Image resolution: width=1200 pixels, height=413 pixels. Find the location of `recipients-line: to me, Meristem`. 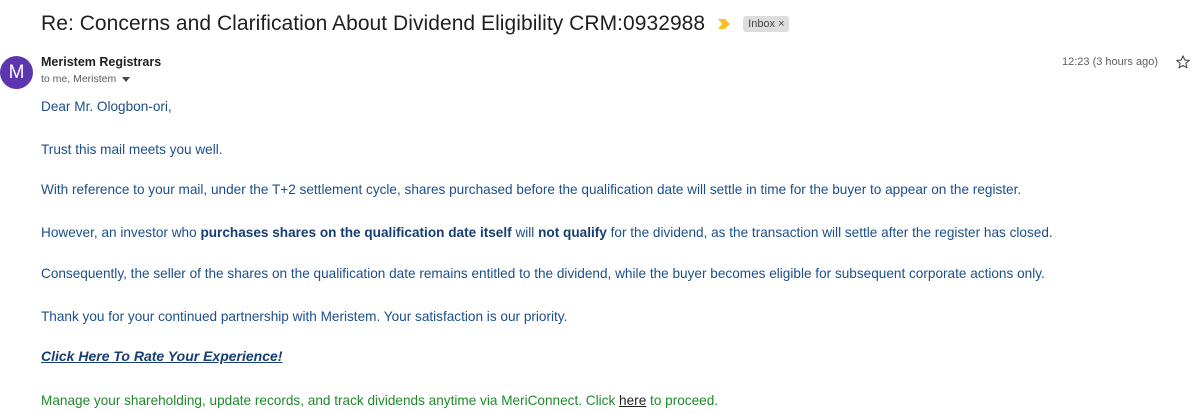

recipients-line: to me, Meristem is located at coordinates (86, 79).